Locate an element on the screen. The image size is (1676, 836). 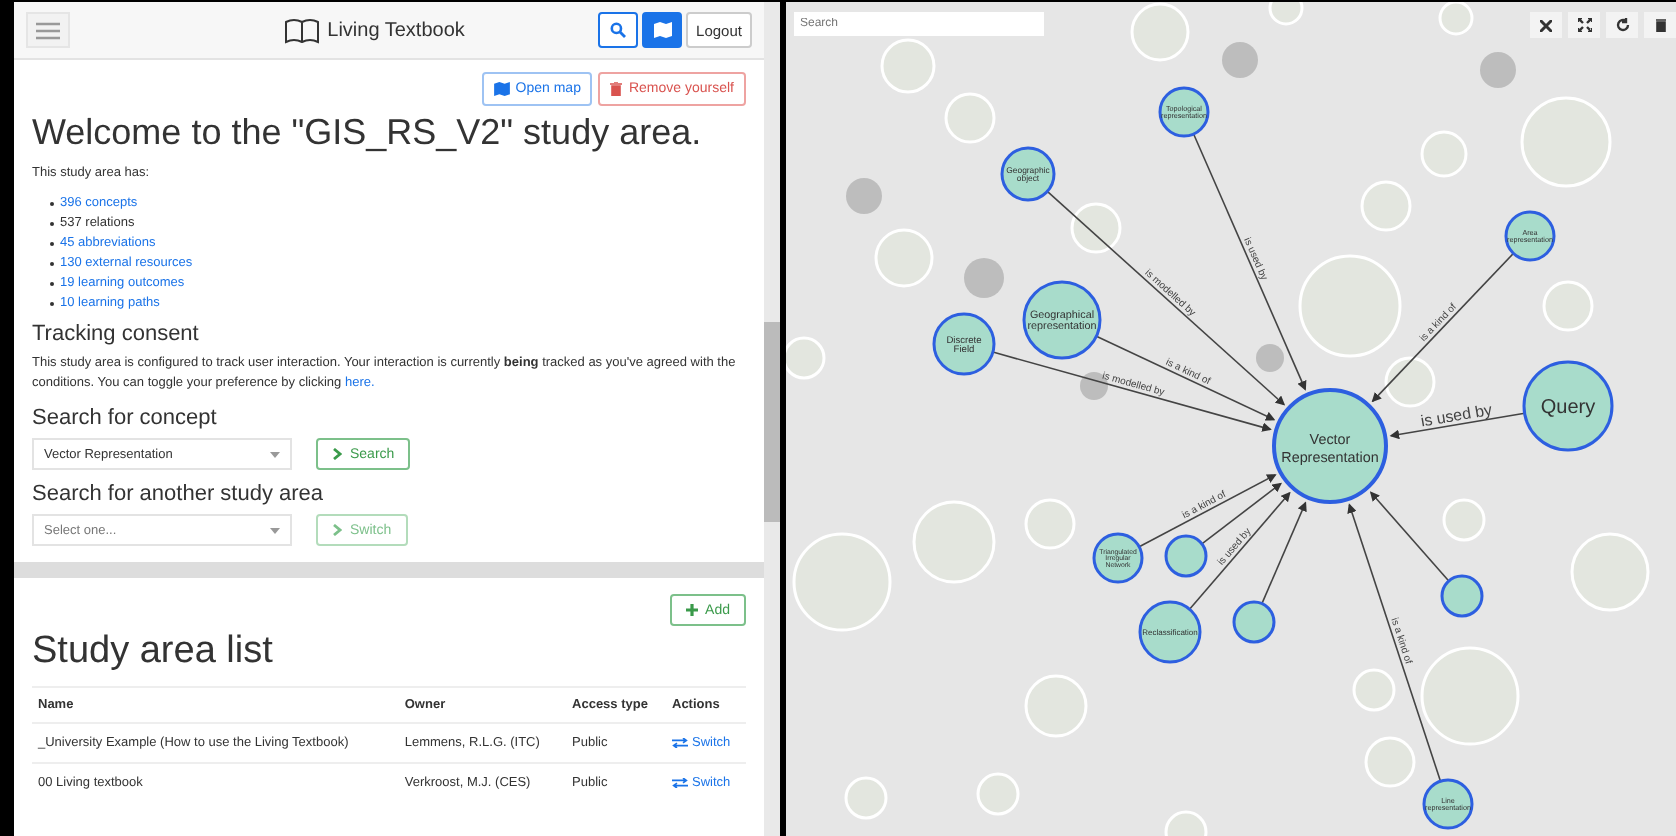
menu-icon is located at coordinates (48, 30).